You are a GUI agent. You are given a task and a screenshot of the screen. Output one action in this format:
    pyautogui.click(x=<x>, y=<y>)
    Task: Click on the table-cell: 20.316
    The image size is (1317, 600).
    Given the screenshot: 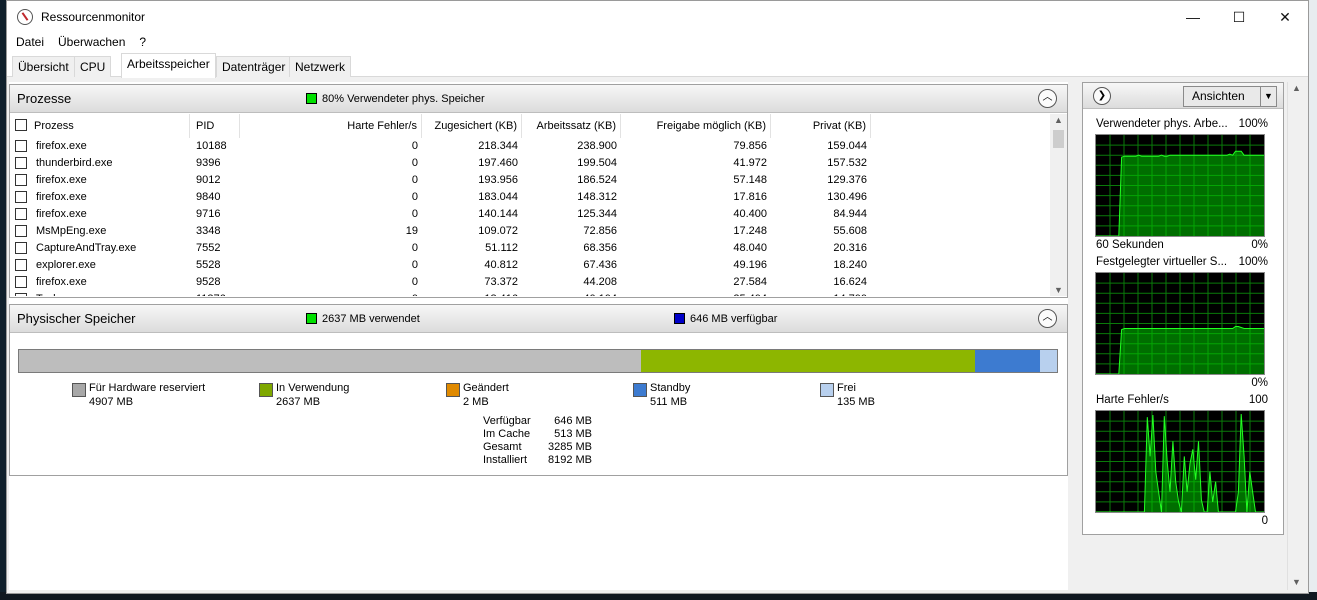 What is the action you would take?
    pyautogui.click(x=850, y=248)
    